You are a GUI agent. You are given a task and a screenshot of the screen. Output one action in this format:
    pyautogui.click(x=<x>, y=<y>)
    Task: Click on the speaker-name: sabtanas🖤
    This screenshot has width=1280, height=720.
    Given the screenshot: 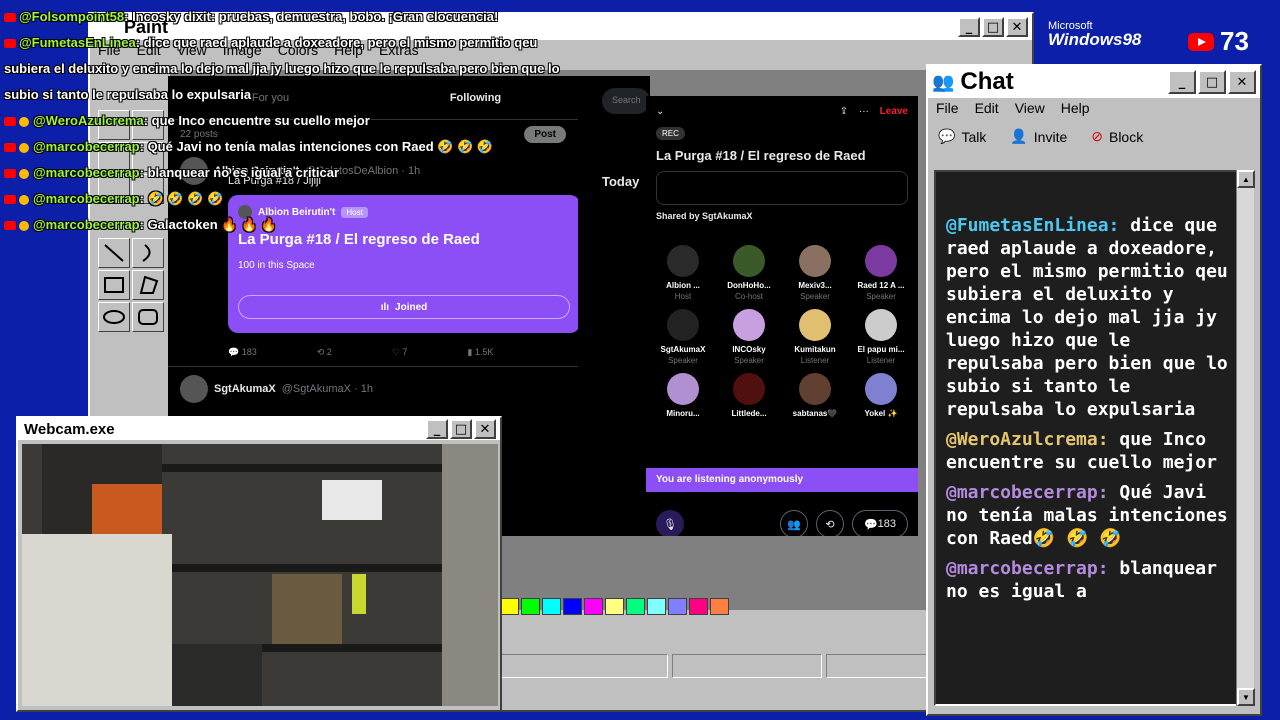 What is the action you would take?
    pyautogui.click(x=815, y=413)
    